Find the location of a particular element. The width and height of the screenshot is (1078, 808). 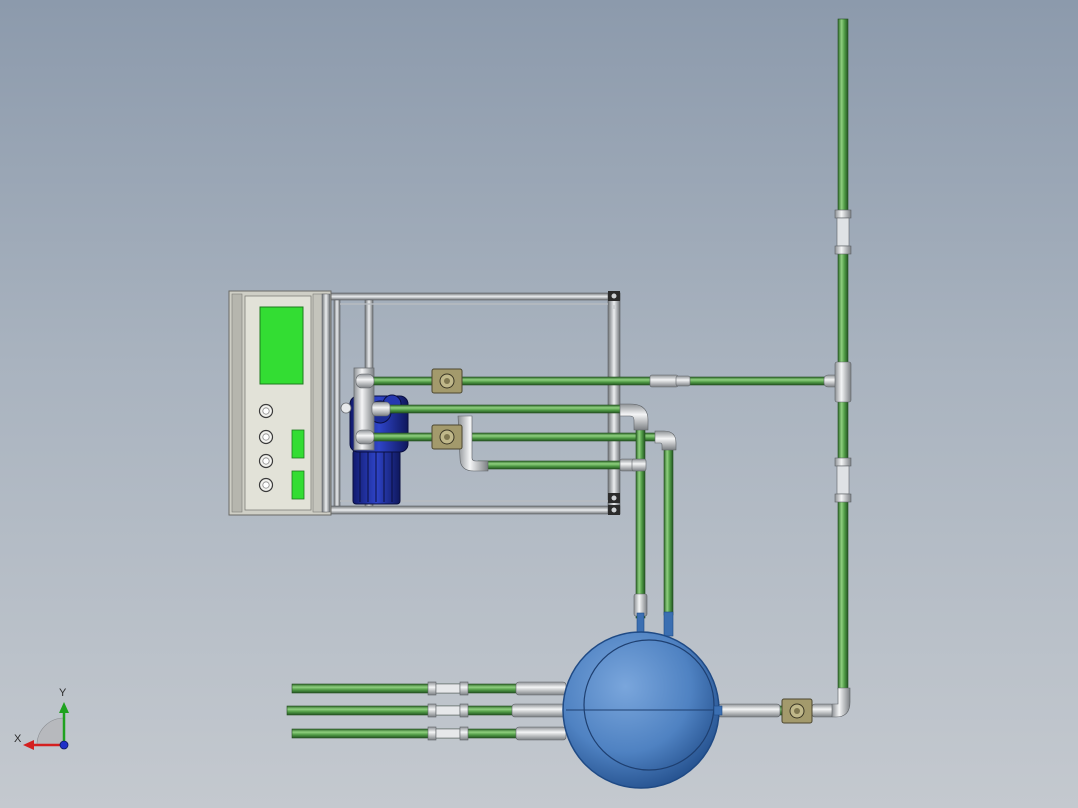

triad-quadrant is located at coordinates (50, 731).